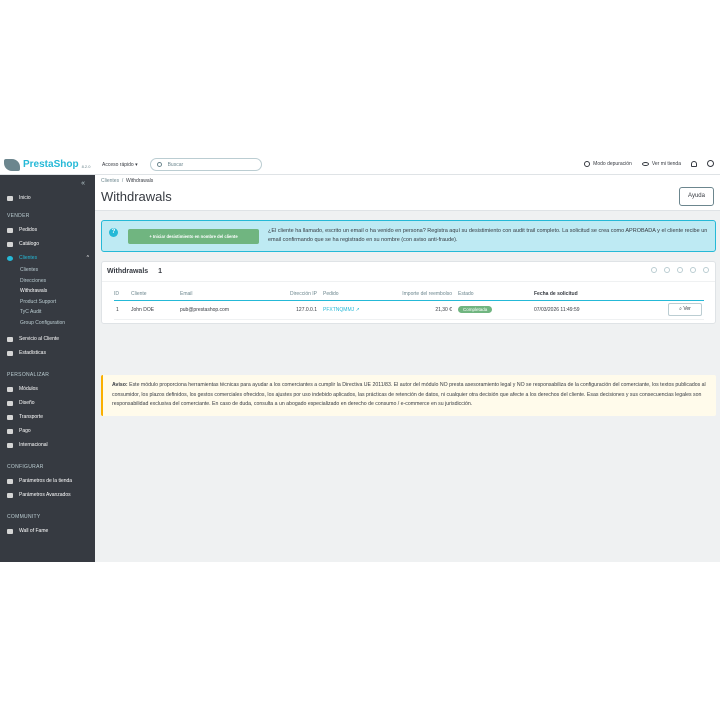 The image size is (720, 720). Describe the element at coordinates (356, 310) in the screenshot. I see `external-link-icon: ↗` at that location.